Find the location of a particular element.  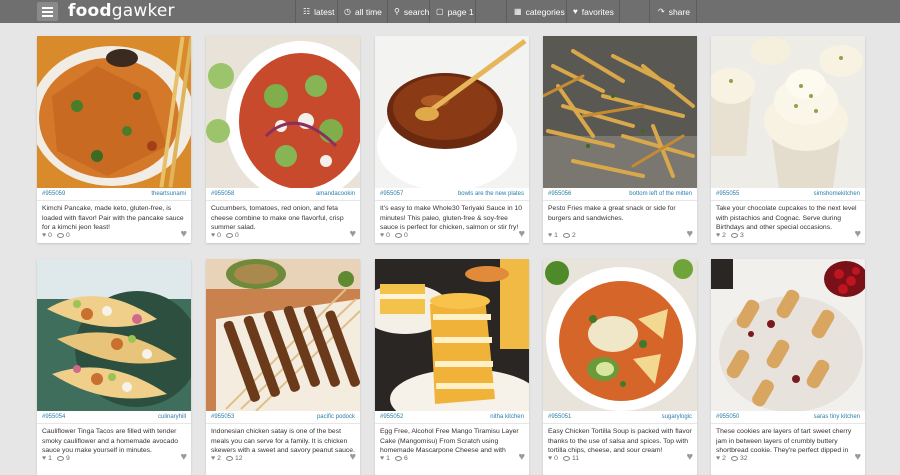

card-stats: ♥ 0 11 is located at coordinates (621, 458).